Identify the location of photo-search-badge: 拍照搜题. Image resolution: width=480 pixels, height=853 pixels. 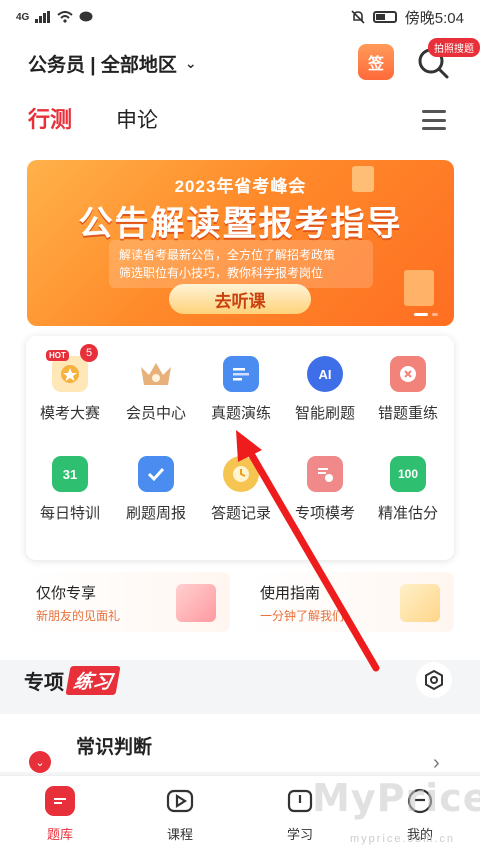
(454, 47).